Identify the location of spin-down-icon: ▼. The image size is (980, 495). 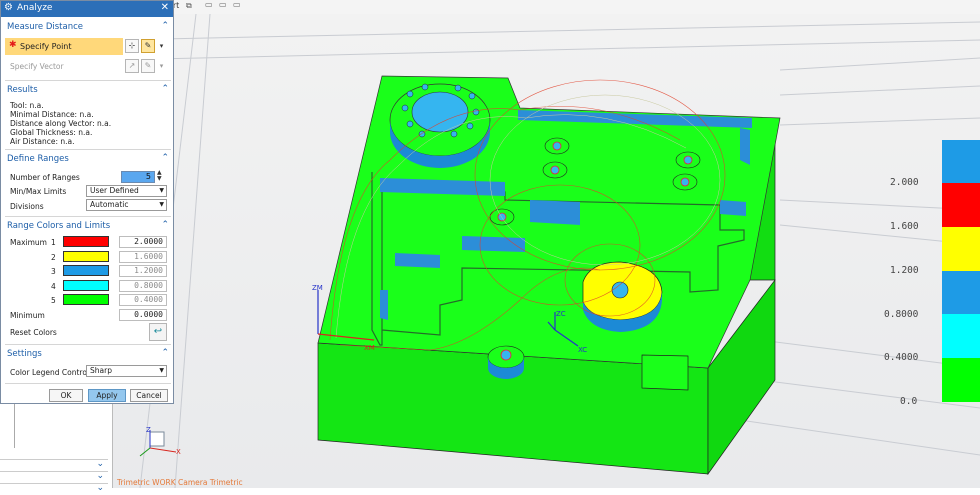
(161, 179).